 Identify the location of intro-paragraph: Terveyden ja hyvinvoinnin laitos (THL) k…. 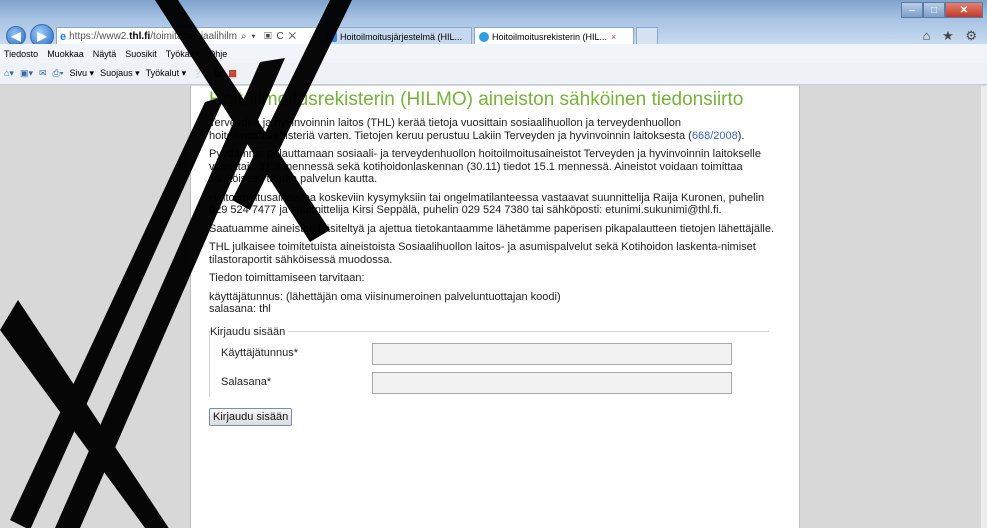
(496, 129).